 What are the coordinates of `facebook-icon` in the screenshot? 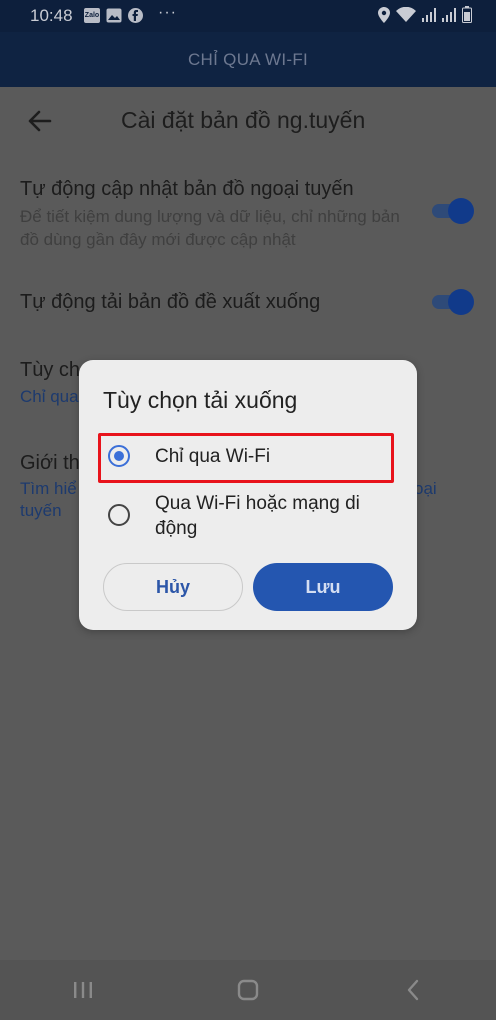 It's located at (135, 18).